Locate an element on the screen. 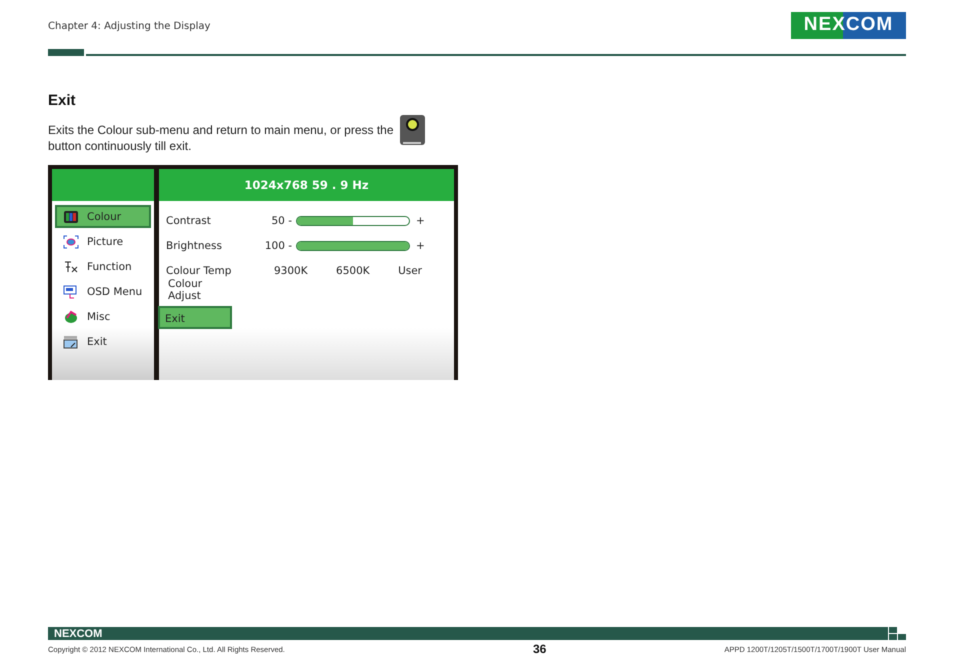  page-number: 36 is located at coordinates (539, 649).